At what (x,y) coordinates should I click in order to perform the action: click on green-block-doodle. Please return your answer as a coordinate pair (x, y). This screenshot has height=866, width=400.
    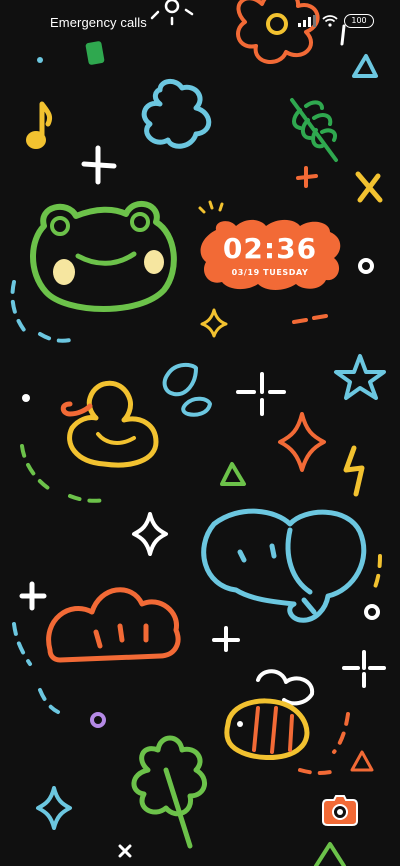
    Looking at the image, I should click on (95, 53).